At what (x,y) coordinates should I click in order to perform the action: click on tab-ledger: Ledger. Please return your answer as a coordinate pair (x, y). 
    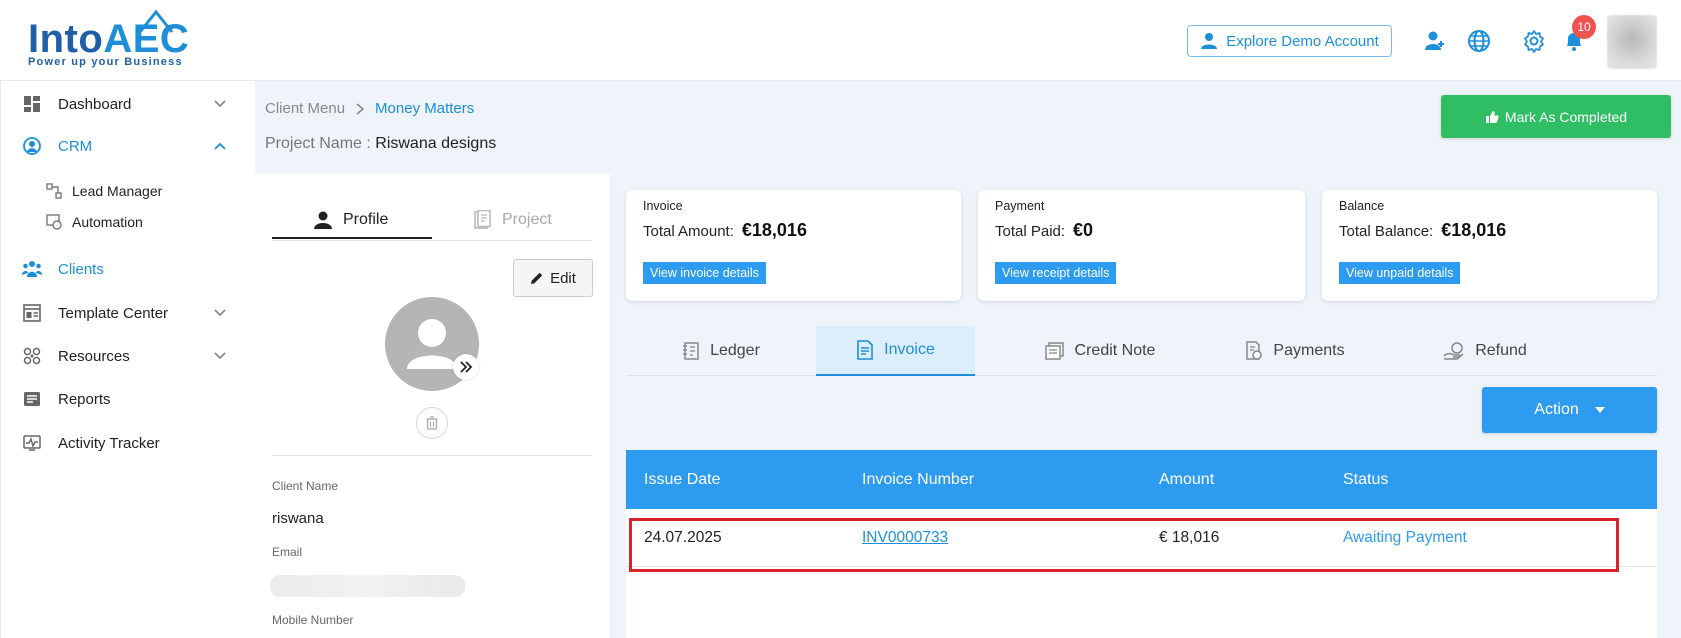
    Looking at the image, I should click on (721, 351).